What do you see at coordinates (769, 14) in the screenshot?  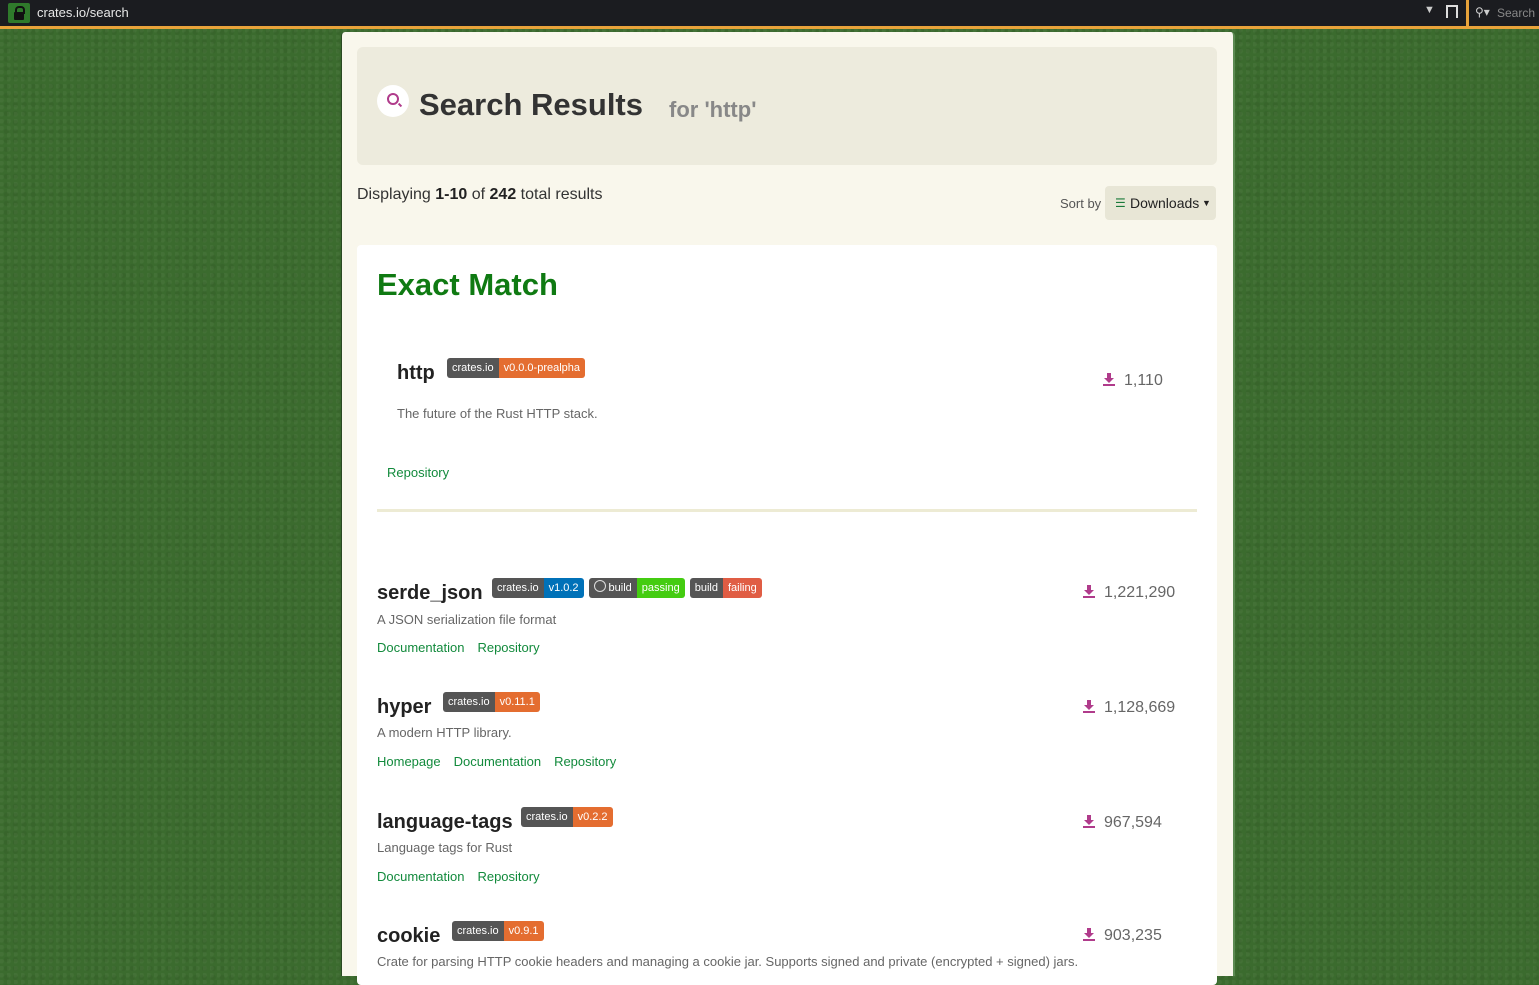 I see `browser-toolbar: crates.io/search ▼ ⚲▾ Search` at bounding box center [769, 14].